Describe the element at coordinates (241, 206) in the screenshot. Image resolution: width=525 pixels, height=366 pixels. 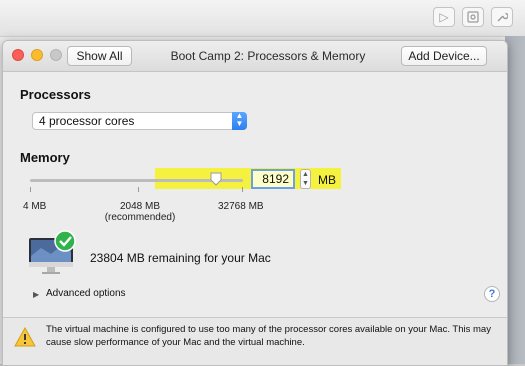
I see `scale-max-label: 32768 MB` at that location.